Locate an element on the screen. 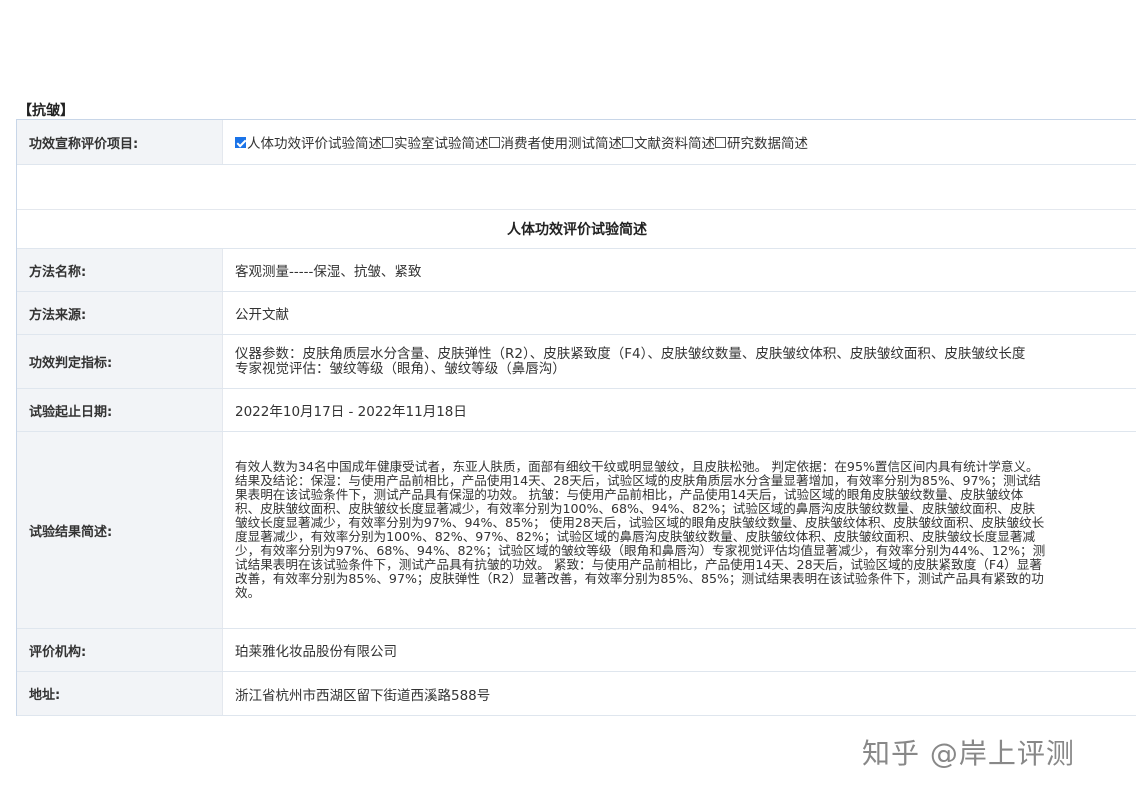 This screenshot has width=1136, height=800. institution-label: 评价机构: is located at coordinates (120, 650).